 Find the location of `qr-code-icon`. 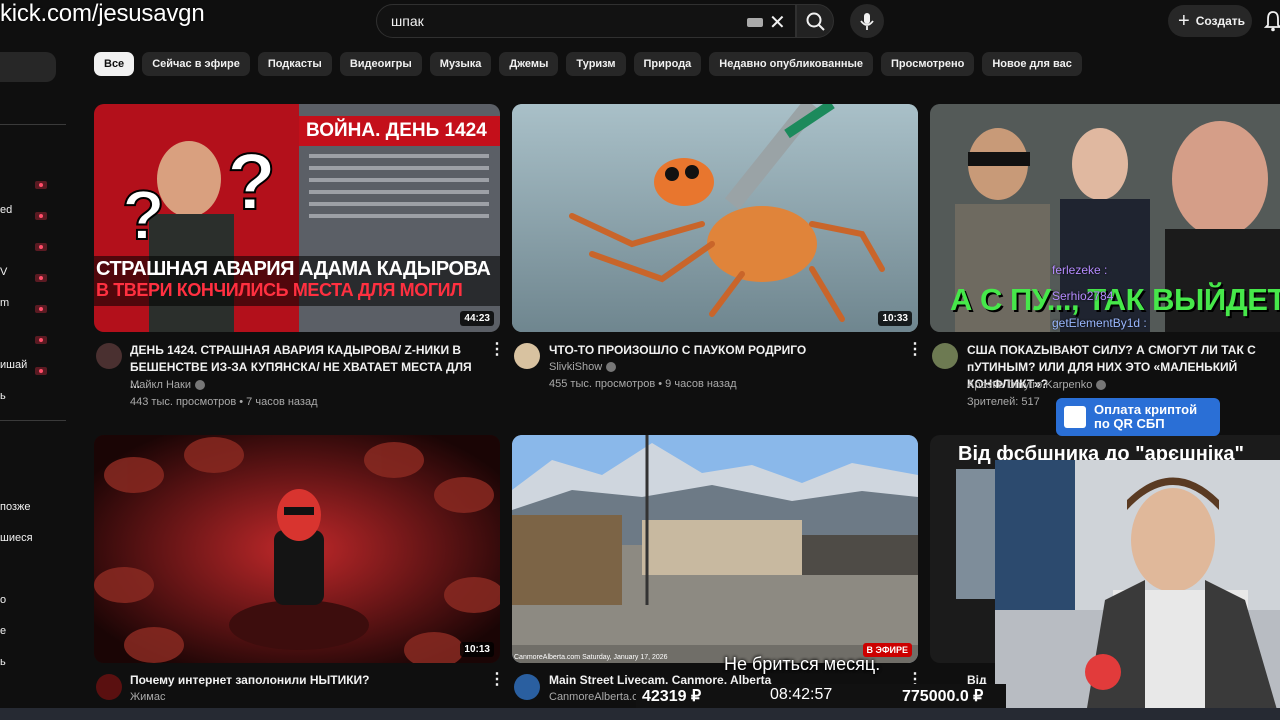

qr-code-icon is located at coordinates (1075, 417).